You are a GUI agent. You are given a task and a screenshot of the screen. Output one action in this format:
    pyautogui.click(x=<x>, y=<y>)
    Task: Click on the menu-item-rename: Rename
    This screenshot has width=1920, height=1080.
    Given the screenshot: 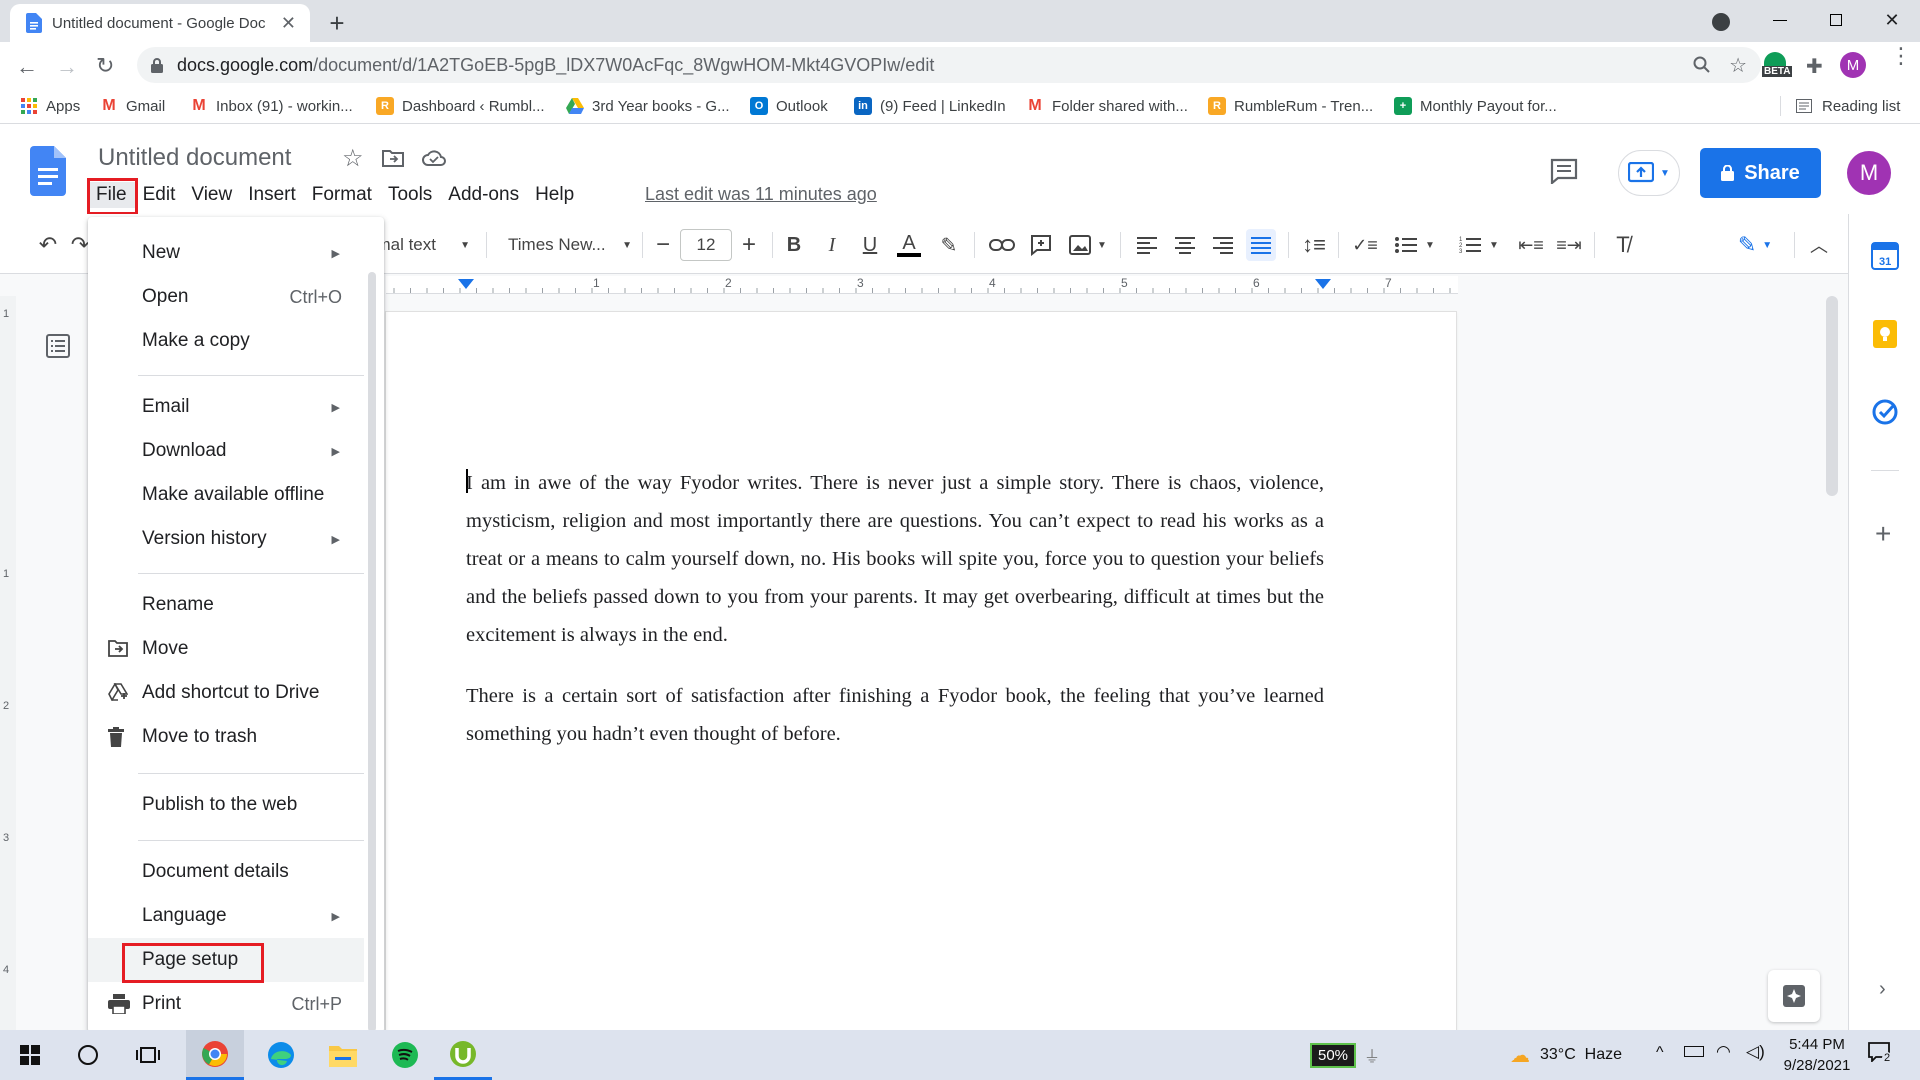 What is the action you would take?
    pyautogui.click(x=226, y=605)
    